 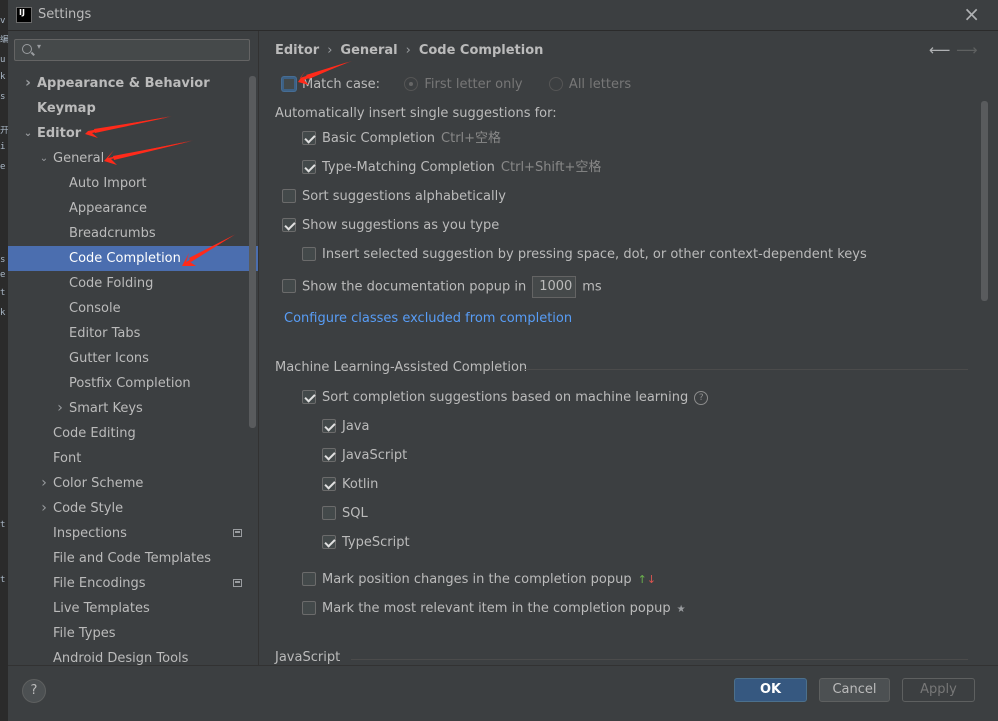 What do you see at coordinates (3, 77) in the screenshot?
I see `gutter-glyph: k` at bounding box center [3, 77].